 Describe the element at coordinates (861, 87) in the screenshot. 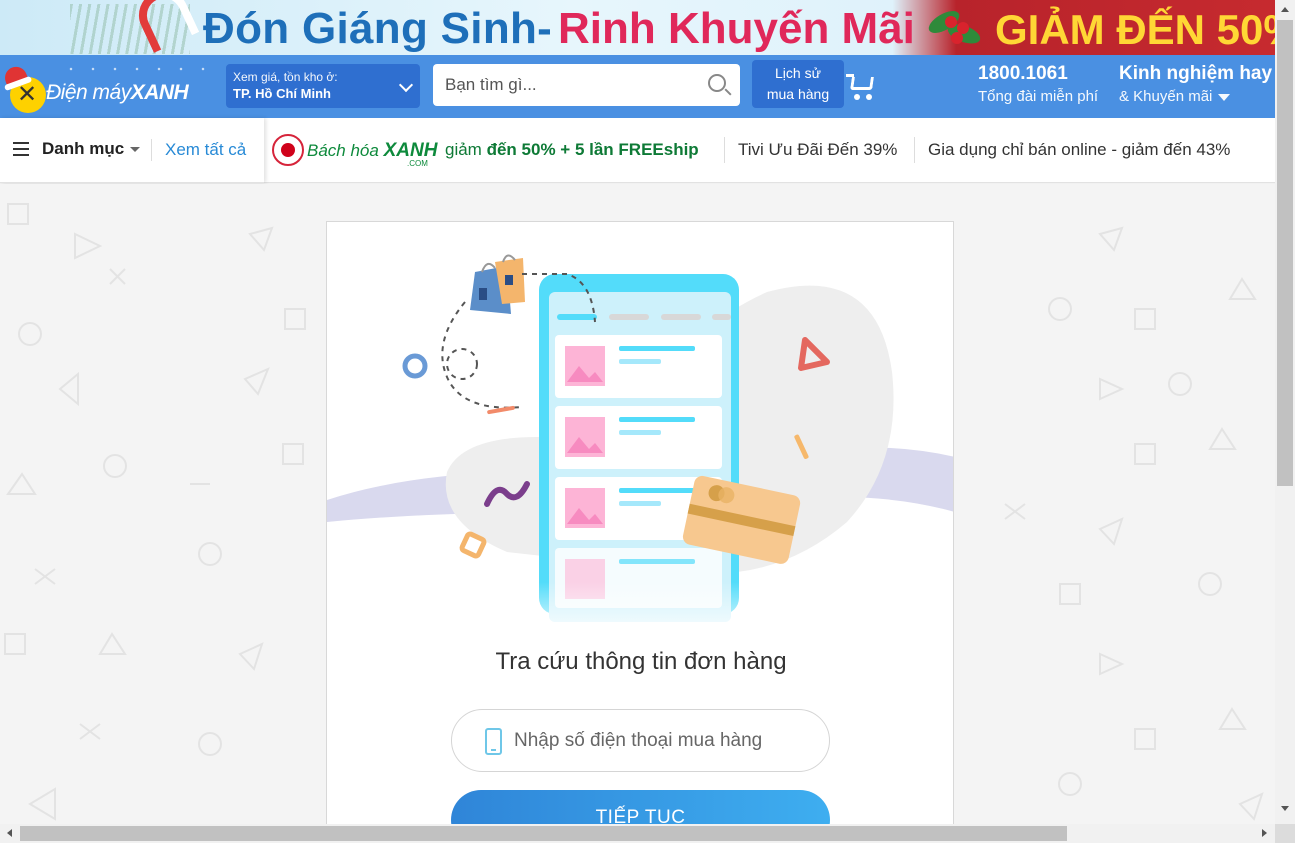

I see `cart-icon` at that location.